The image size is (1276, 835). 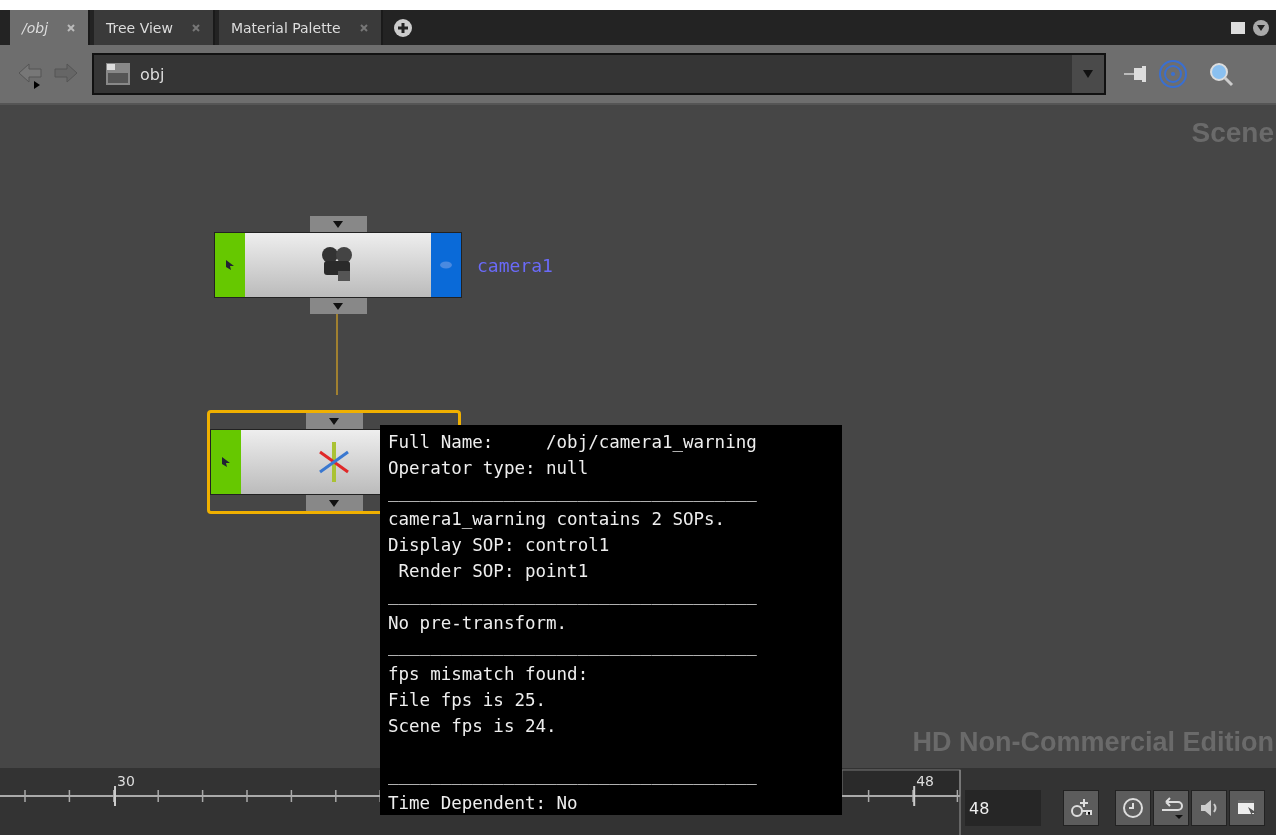 I want to click on tooltip-line: camera1_warning contains 2 SOPs., so click(x=557, y=520).